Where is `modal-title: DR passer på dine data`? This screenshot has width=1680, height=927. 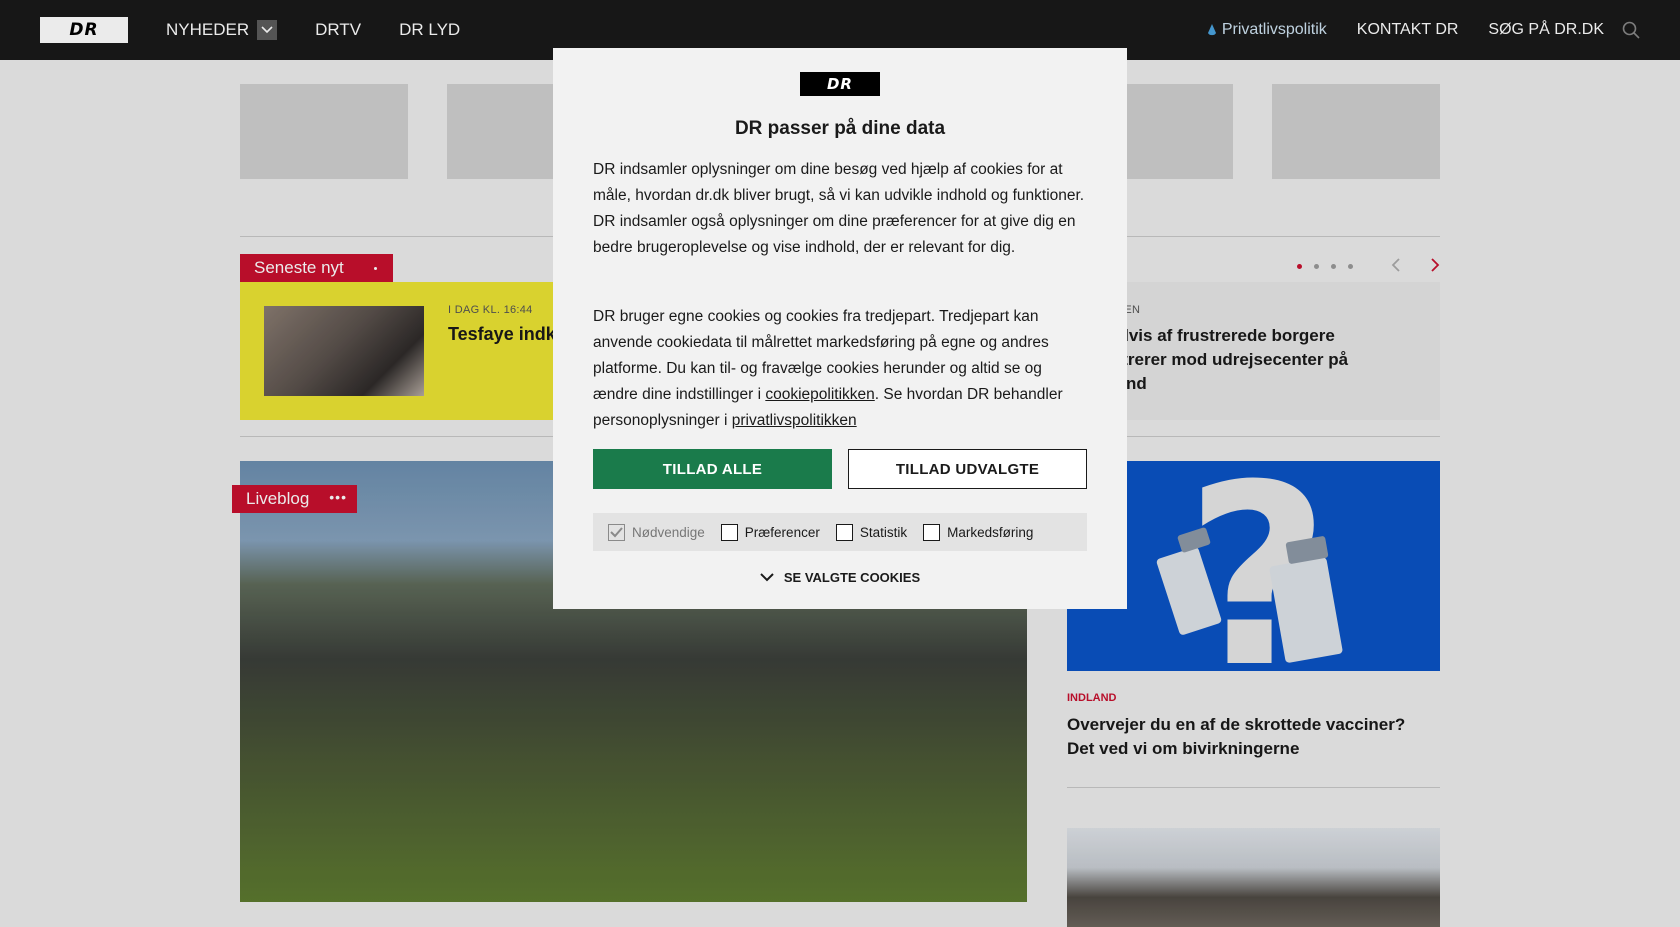 modal-title: DR passer på dine data is located at coordinates (840, 128).